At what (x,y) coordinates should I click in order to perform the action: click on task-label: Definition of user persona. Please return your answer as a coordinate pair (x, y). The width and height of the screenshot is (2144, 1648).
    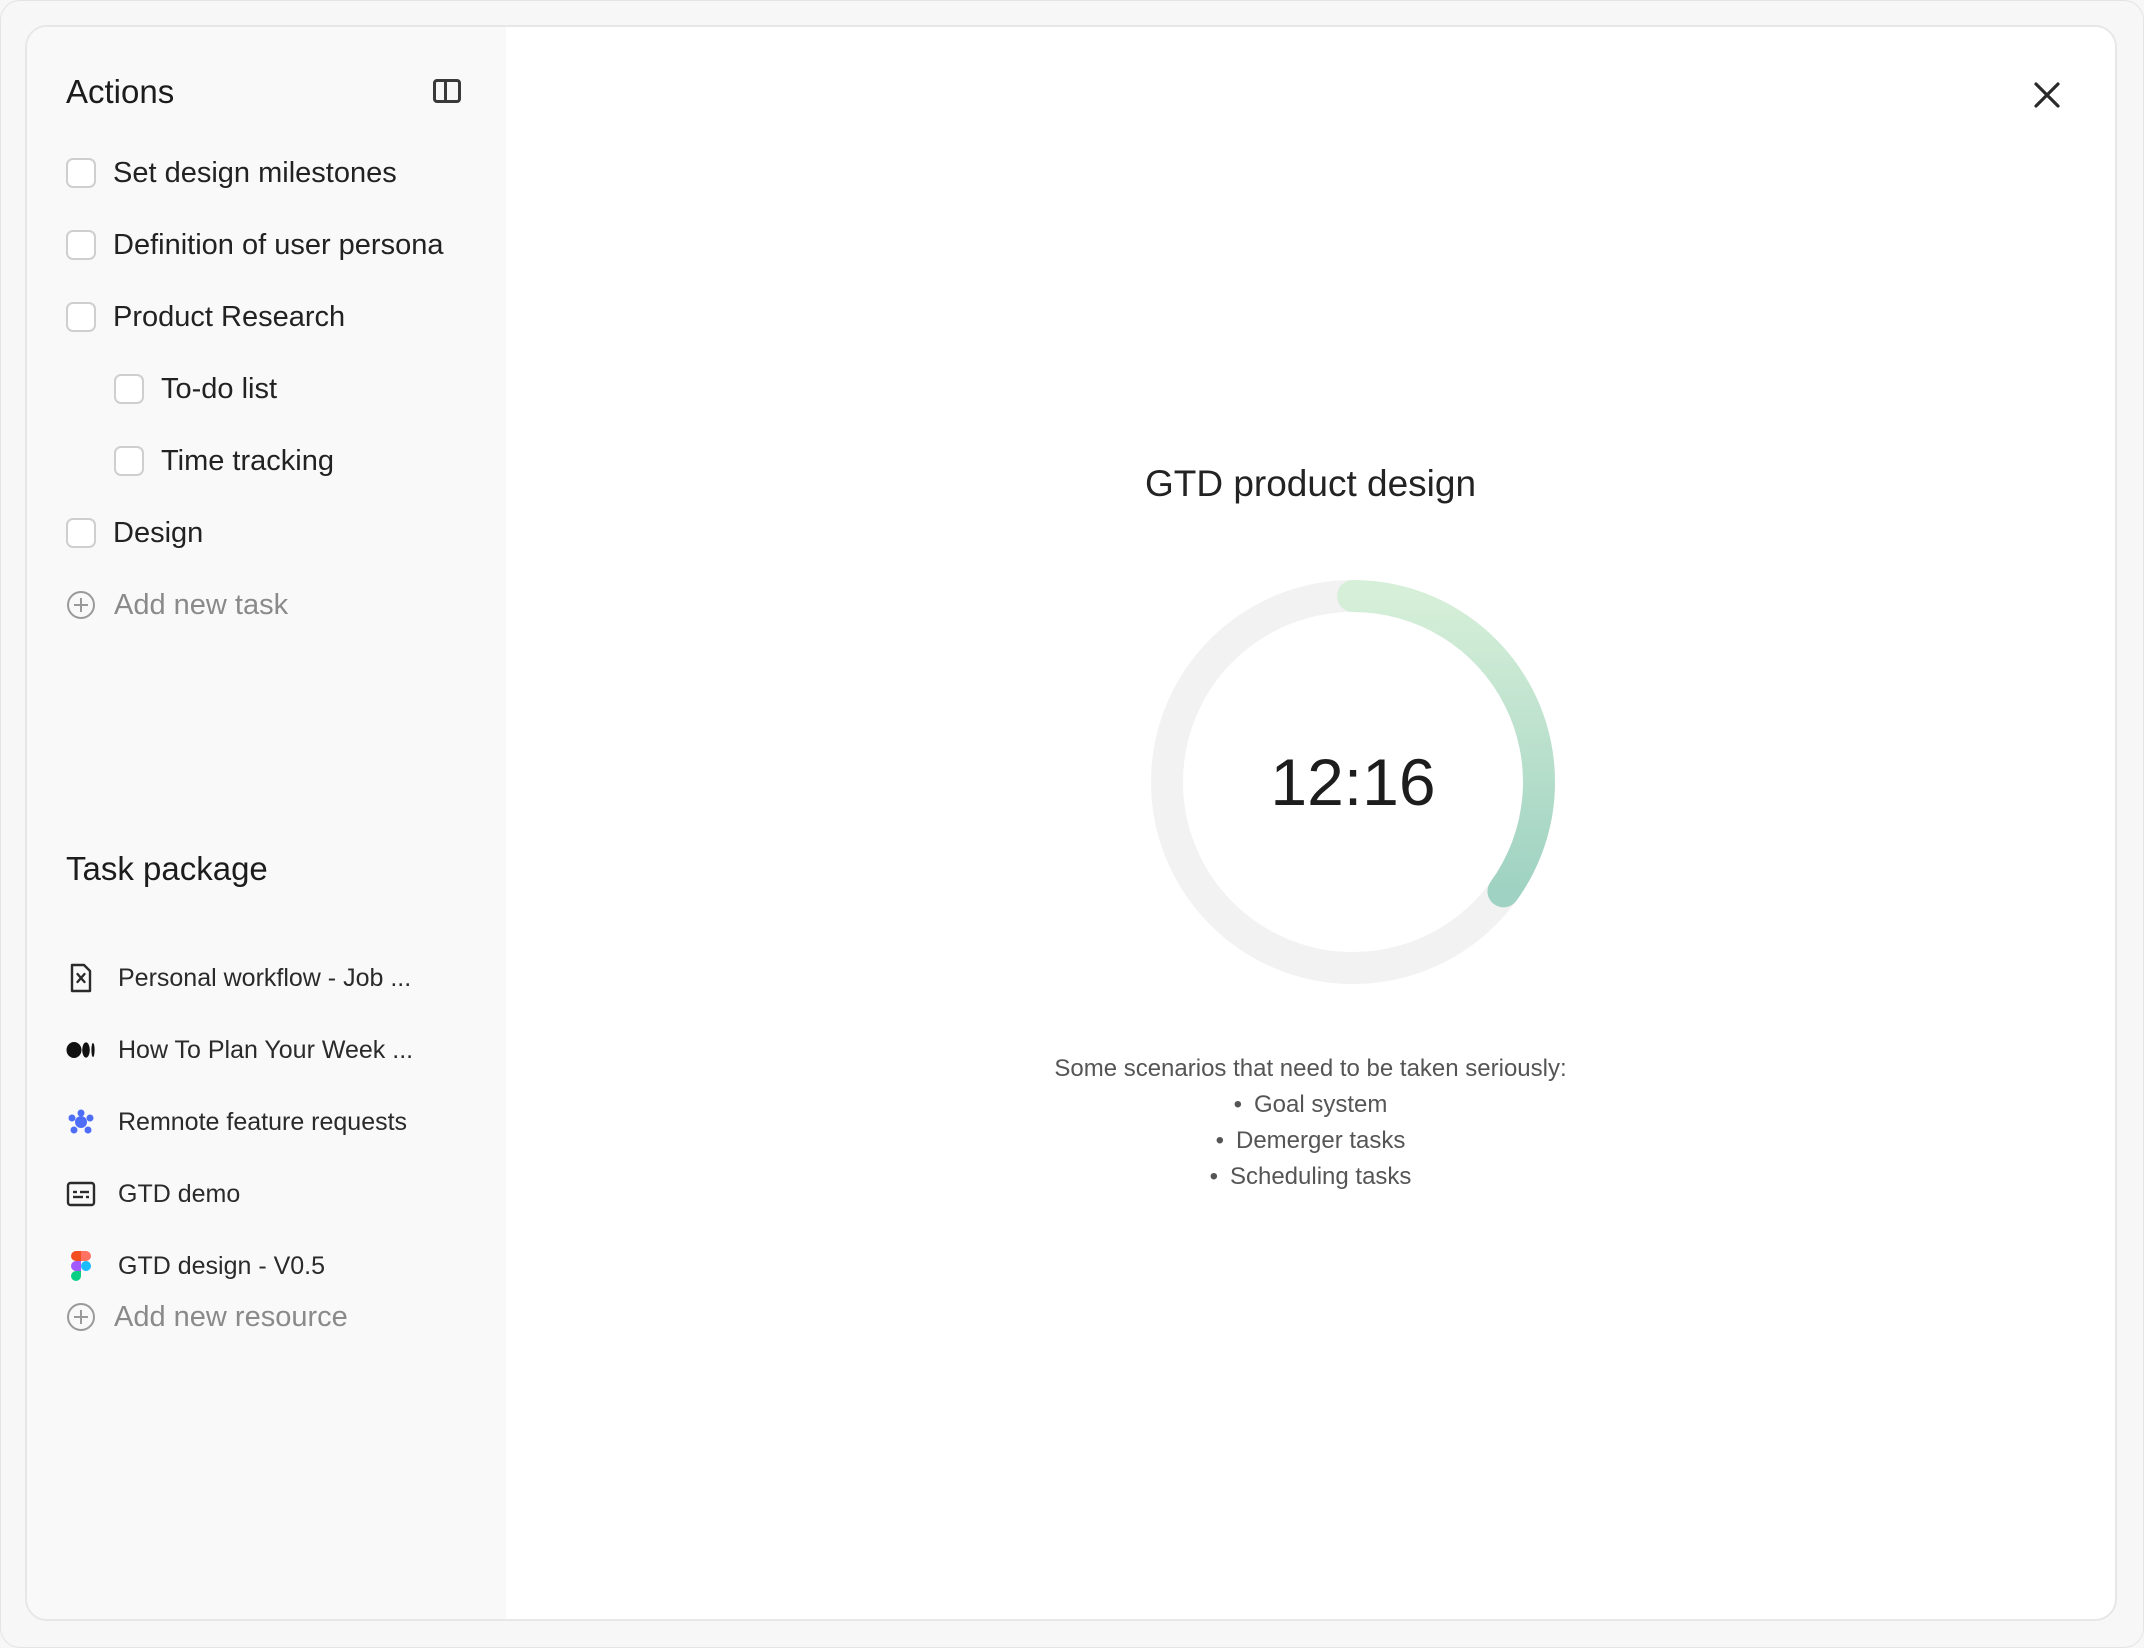
    Looking at the image, I should click on (278, 244).